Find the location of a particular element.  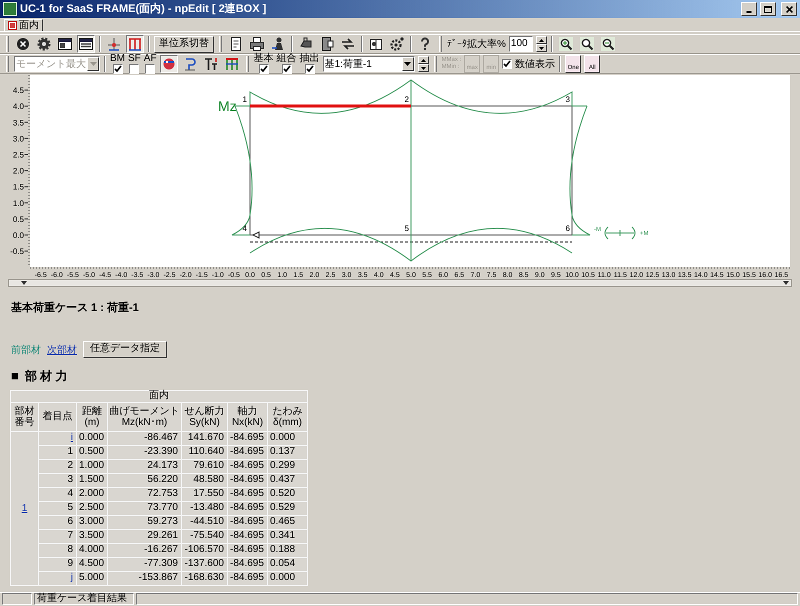

member-link: 次部材 is located at coordinates (62, 350).